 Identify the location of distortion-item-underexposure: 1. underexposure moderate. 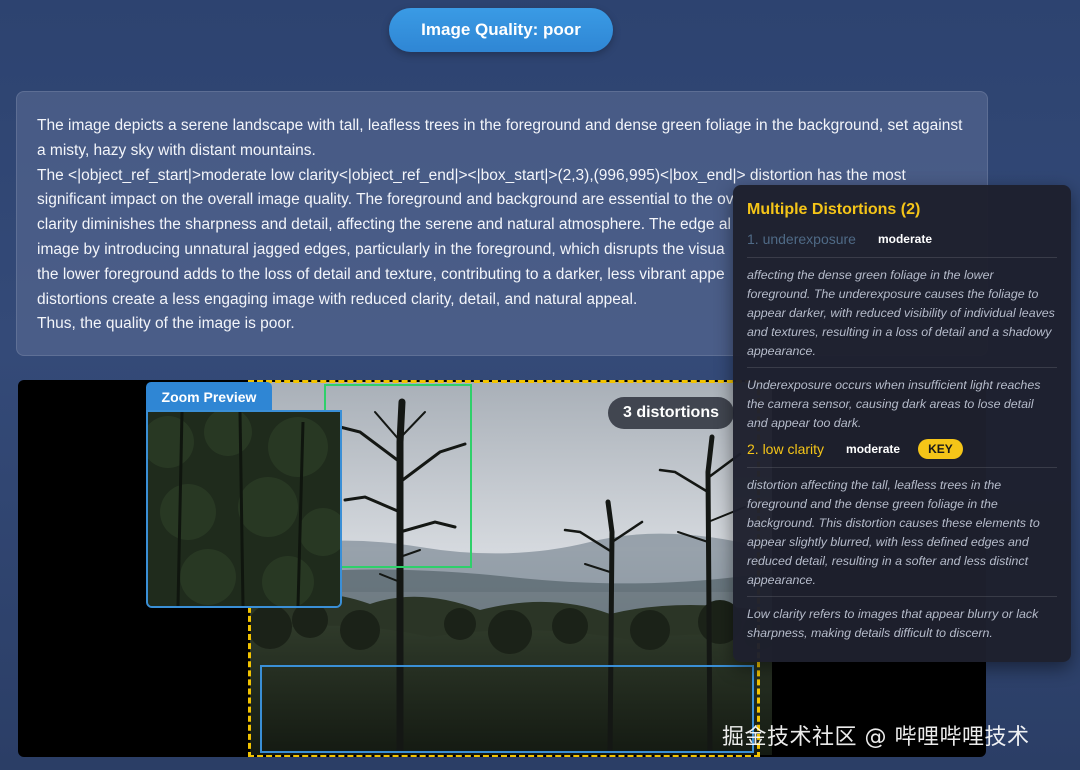
(902, 239).